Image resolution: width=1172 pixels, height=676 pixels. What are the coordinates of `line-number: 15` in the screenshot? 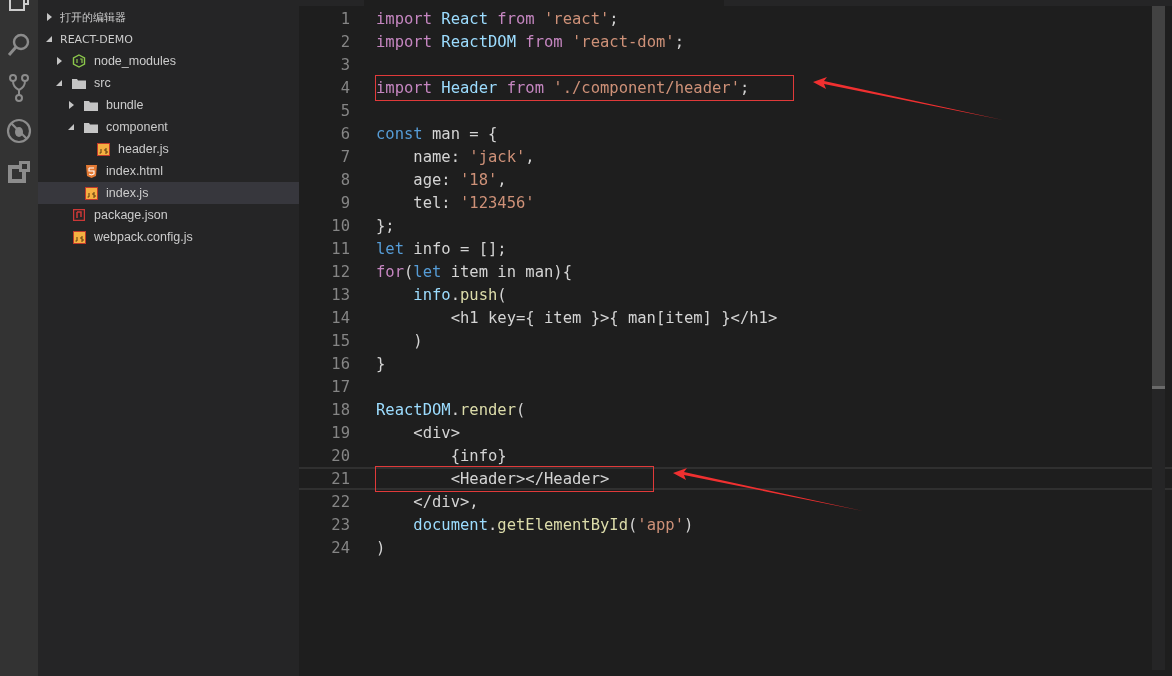 It's located at (340, 340).